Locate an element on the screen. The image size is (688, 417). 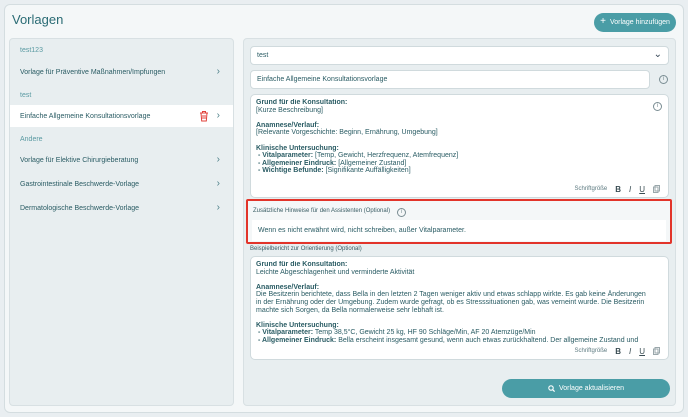
template-item-label: Gastrointestinale Beschwerde-Vorlage is located at coordinates (80, 184).